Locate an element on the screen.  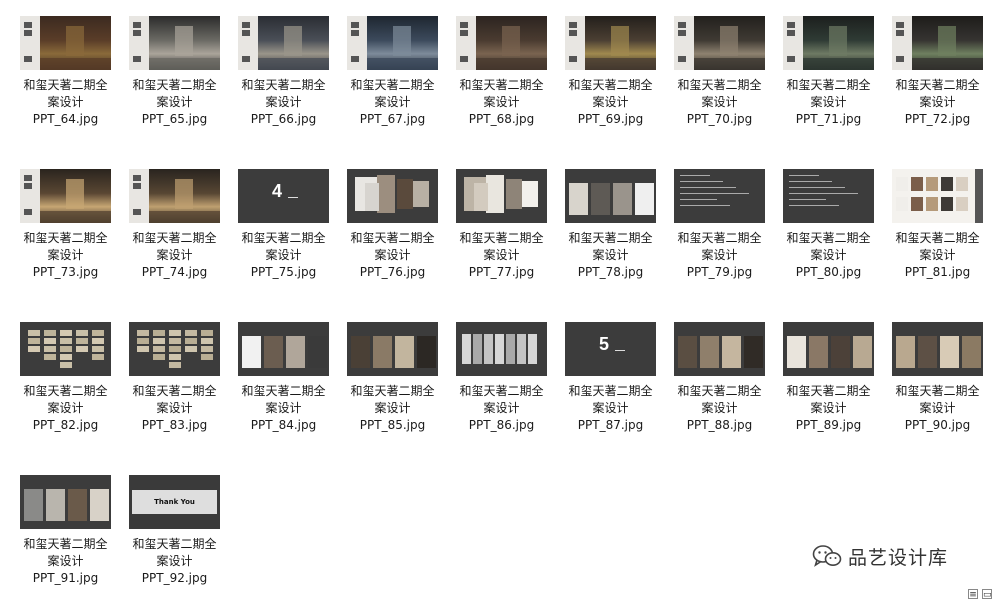
file-item: Thank You 和玺天著二期全 案设计 PPT_92.jpg is located at coordinates (174, 534).